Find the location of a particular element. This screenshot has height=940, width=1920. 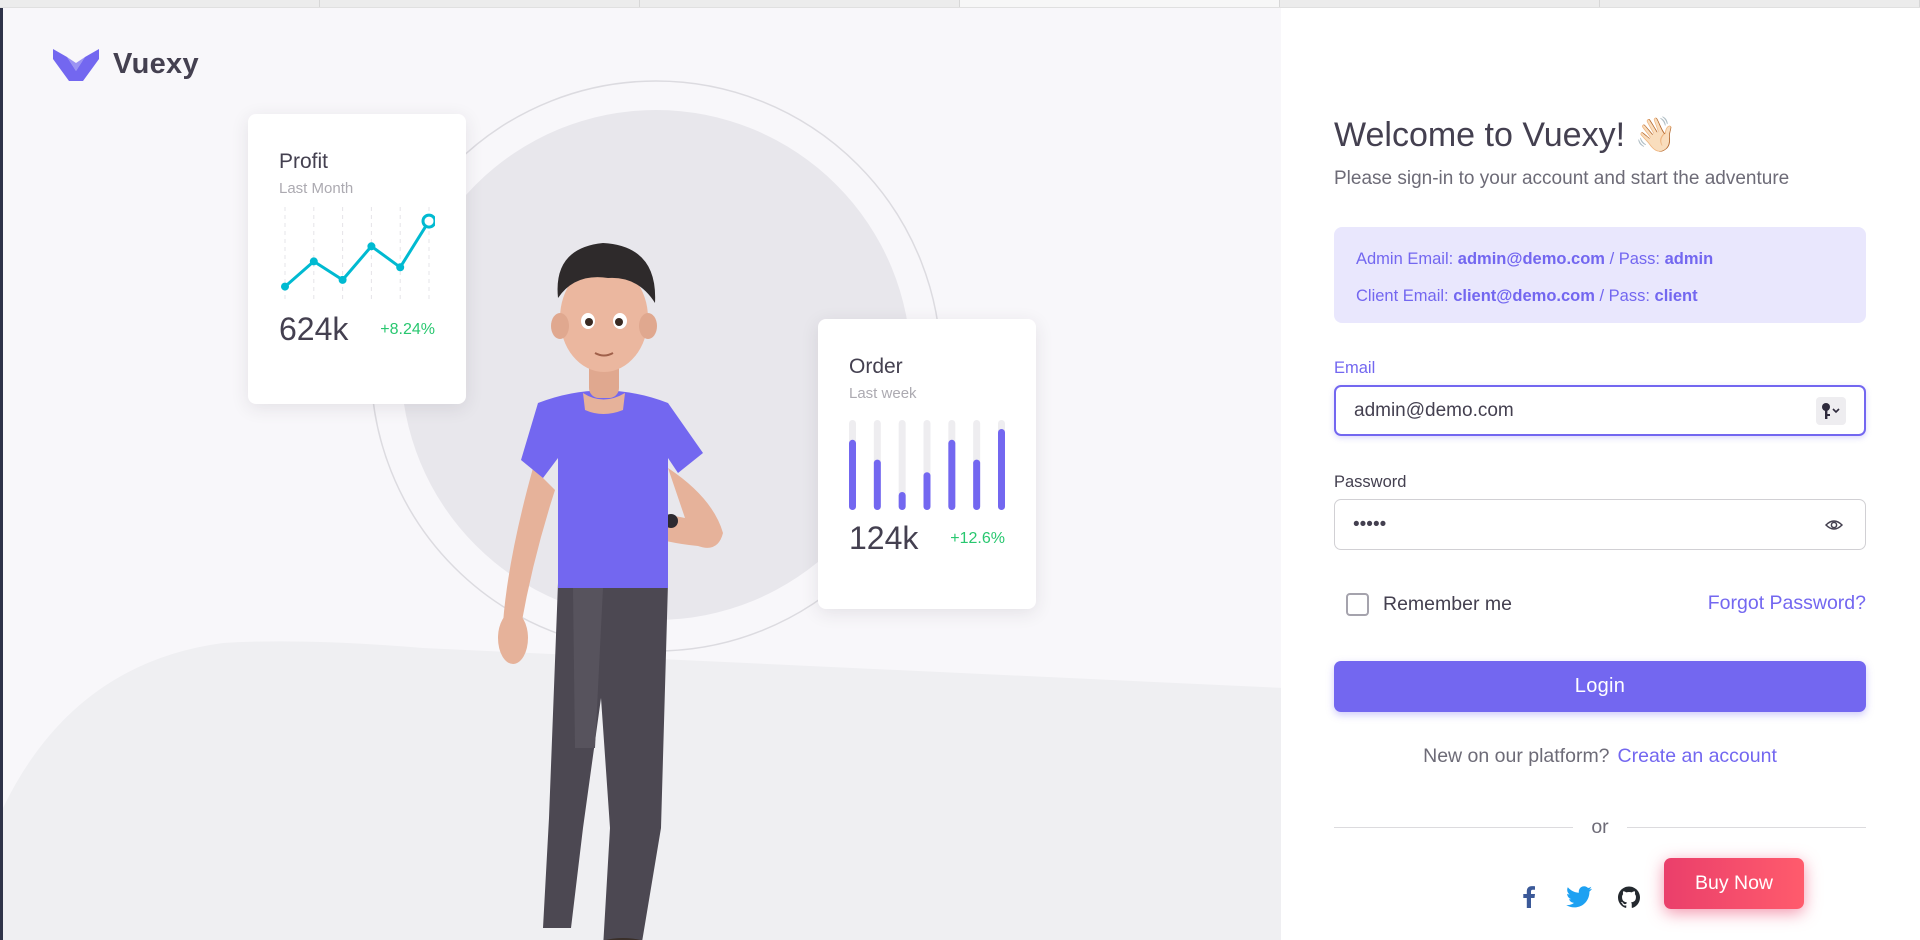

profit-sparkline is located at coordinates (358, 253).